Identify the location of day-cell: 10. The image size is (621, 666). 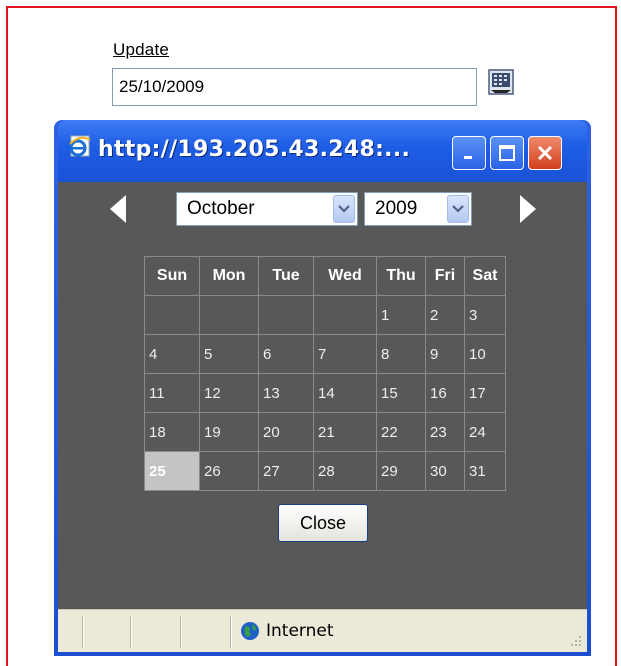
(485, 354).